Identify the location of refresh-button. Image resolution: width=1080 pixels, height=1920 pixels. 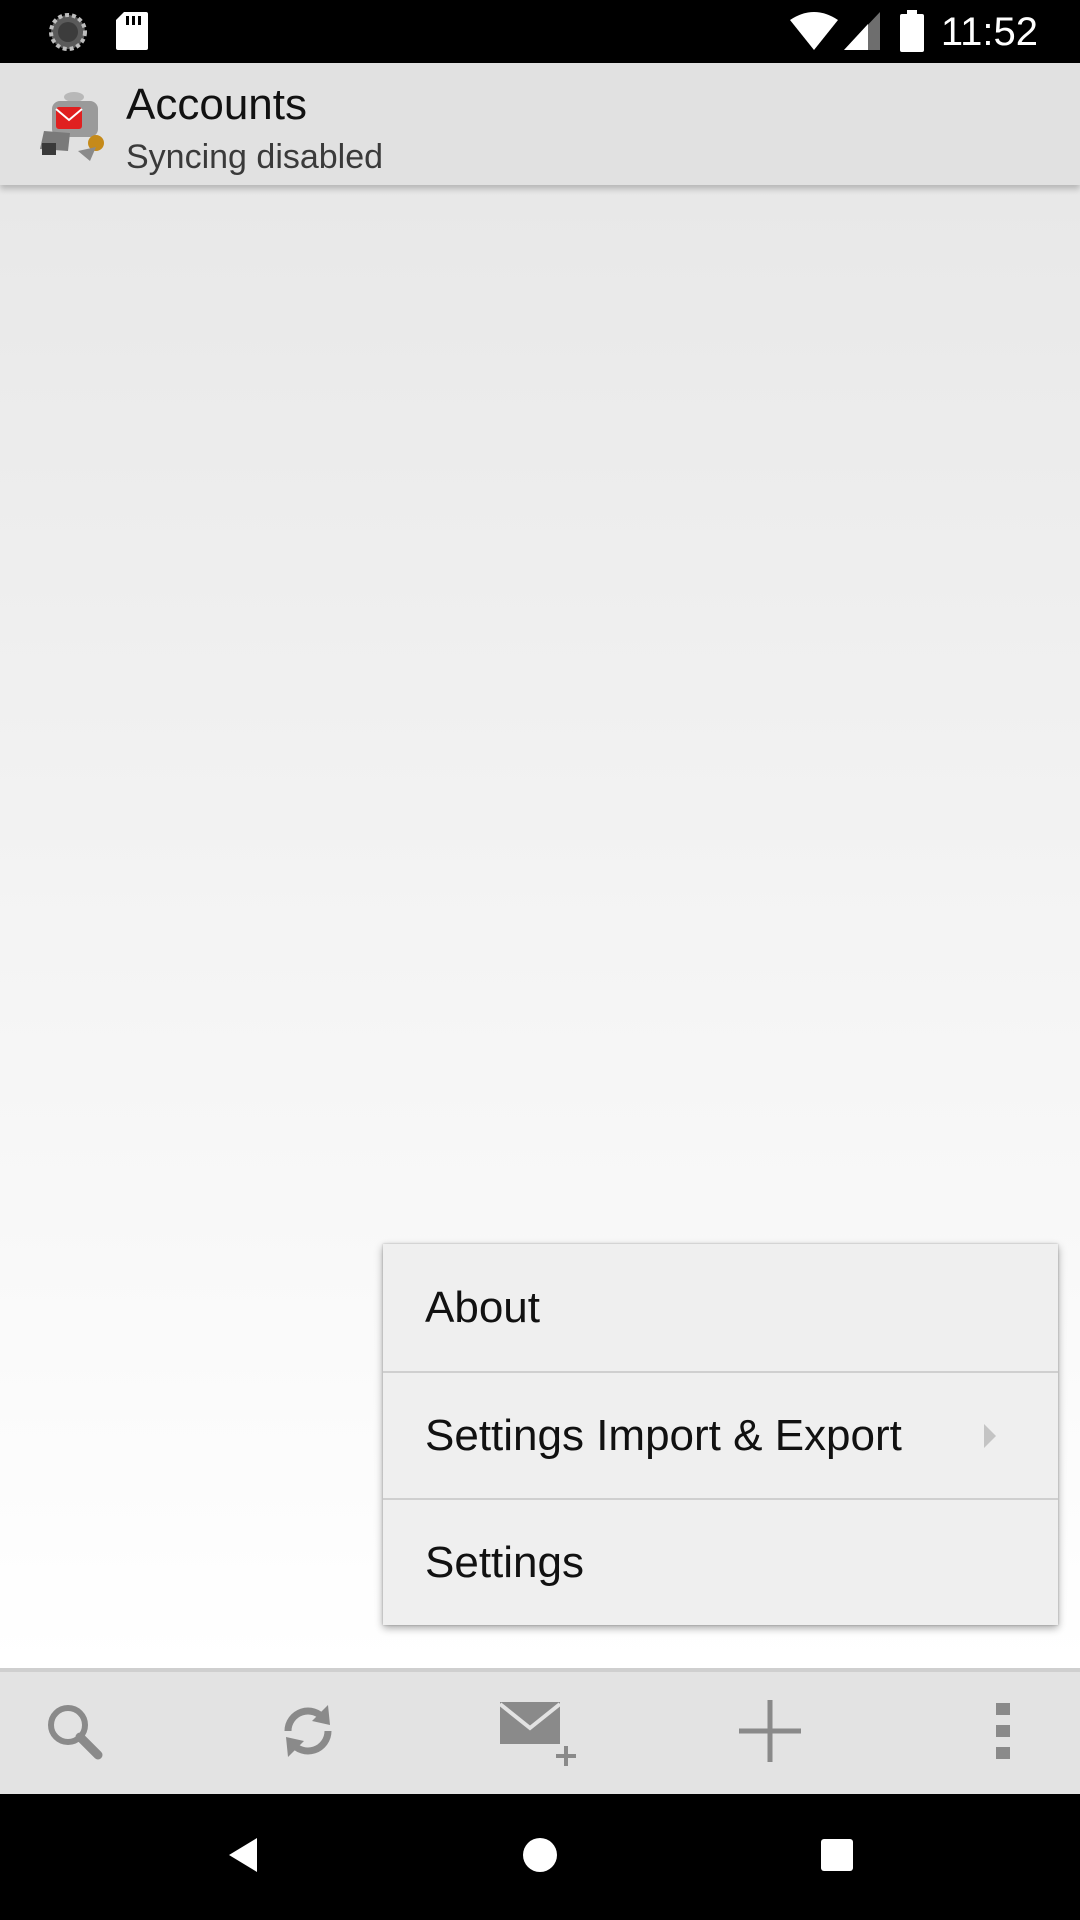
(308, 1733).